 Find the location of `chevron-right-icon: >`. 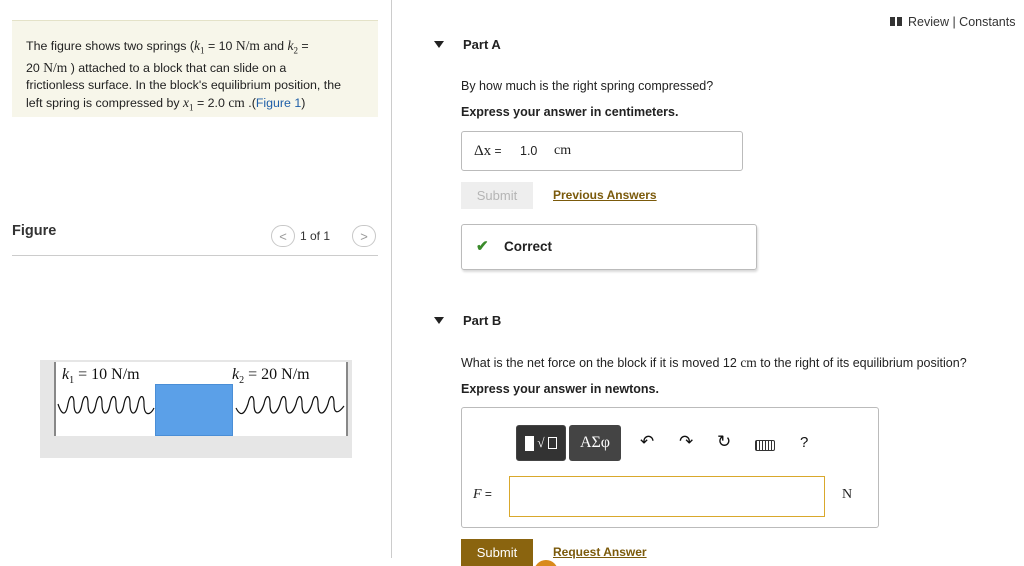

chevron-right-icon: > is located at coordinates (364, 236).